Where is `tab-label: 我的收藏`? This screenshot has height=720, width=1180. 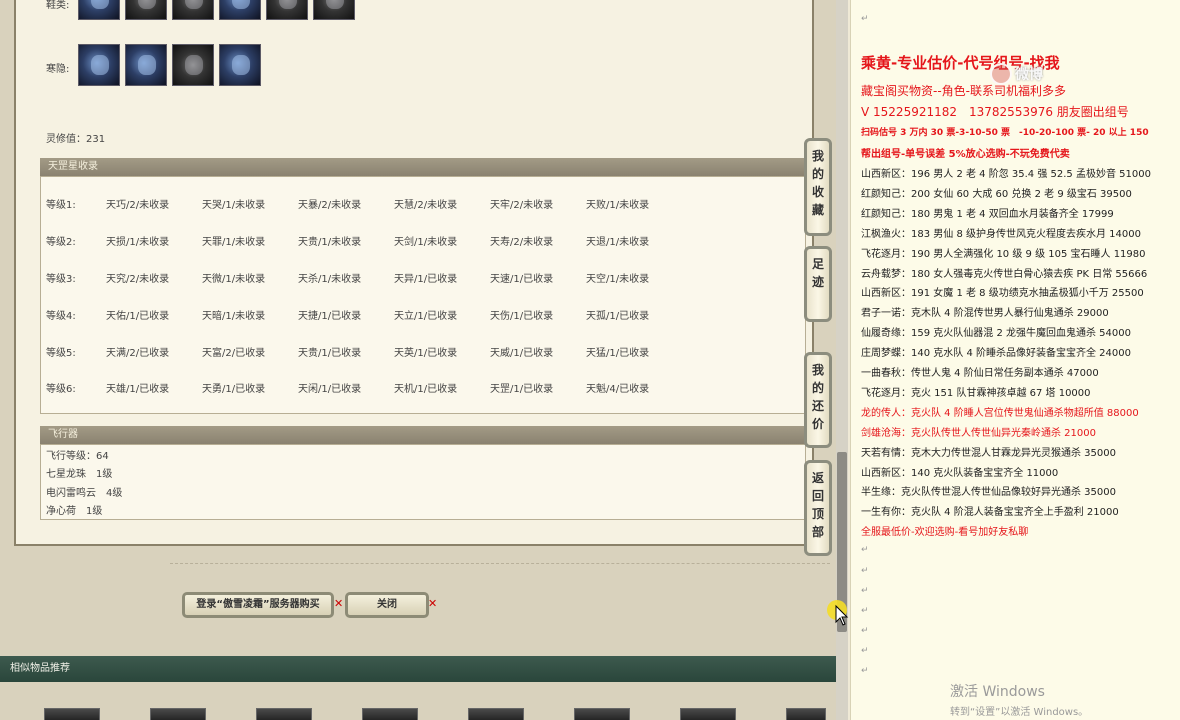 tab-label: 我的收藏 is located at coordinates (818, 183).